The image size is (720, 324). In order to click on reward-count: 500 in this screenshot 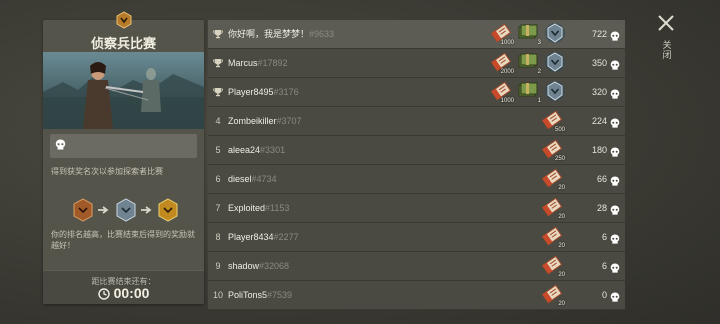, I will do `click(559, 130)`.